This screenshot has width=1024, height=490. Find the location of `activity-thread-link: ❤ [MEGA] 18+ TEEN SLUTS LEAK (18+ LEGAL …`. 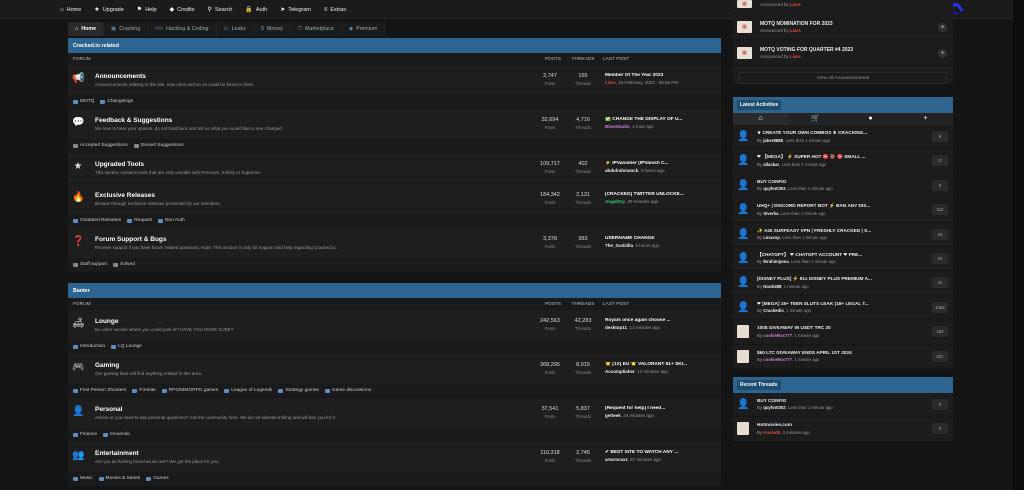

activity-thread-link: ❤ [MEGA] 18+ TEEN SLUTS LEAK (18+ LEGAL … is located at coordinates (839, 304).